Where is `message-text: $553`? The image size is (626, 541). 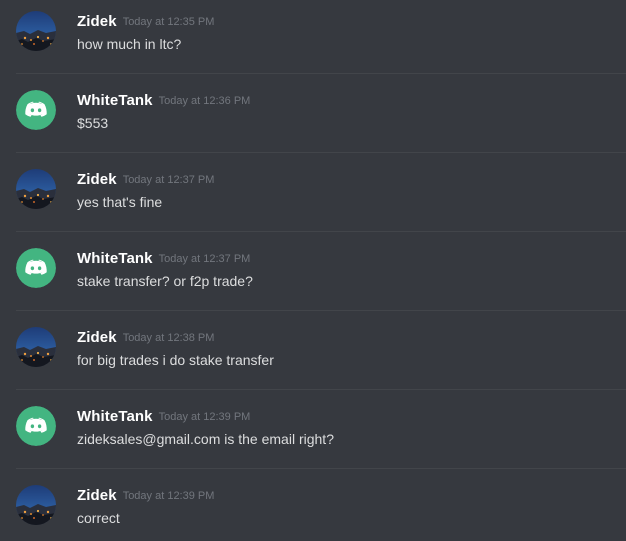 message-text: $553 is located at coordinates (93, 123).